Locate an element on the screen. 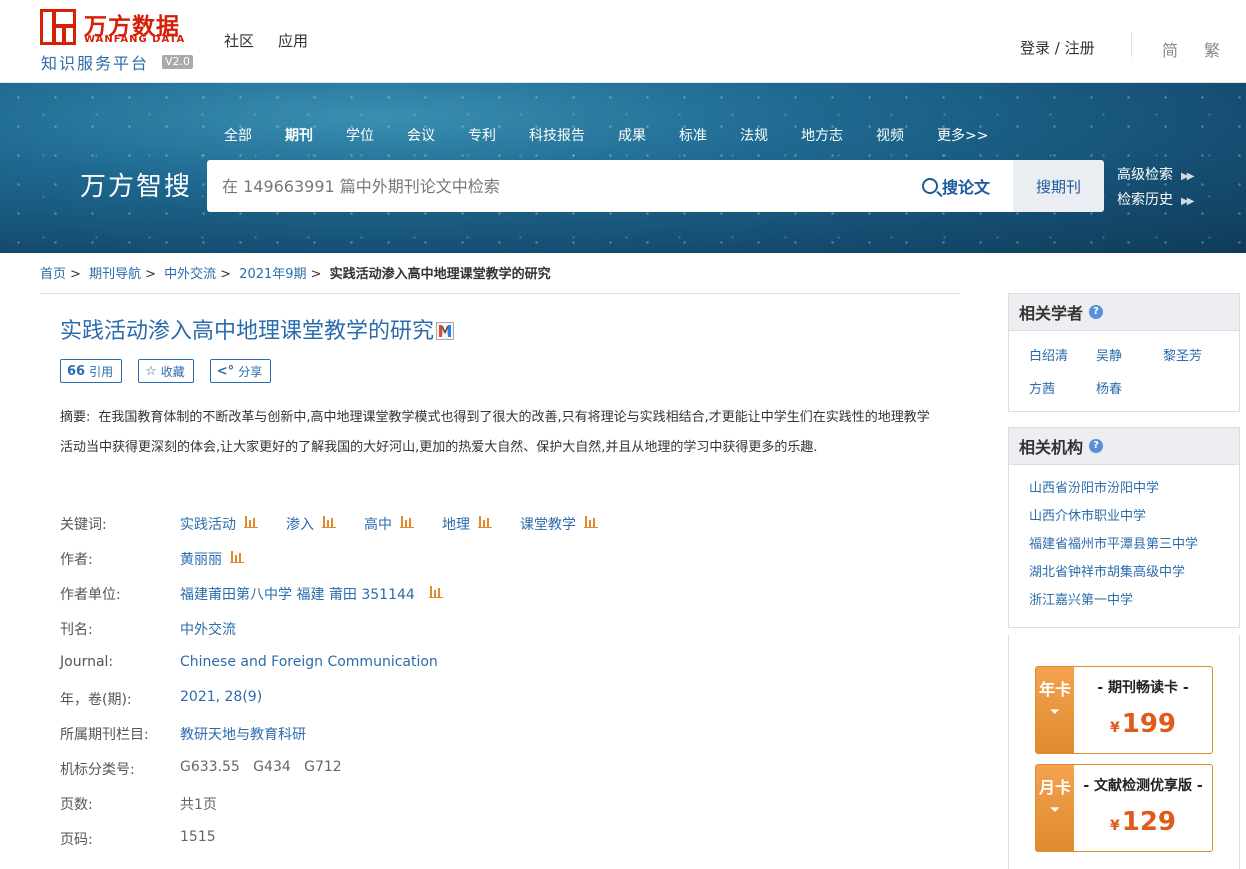 The width and height of the screenshot is (1246, 869). annual-card-promo: 年卡 ⏷ - 期刊畅读卡 - ¥199 is located at coordinates (1124, 710).